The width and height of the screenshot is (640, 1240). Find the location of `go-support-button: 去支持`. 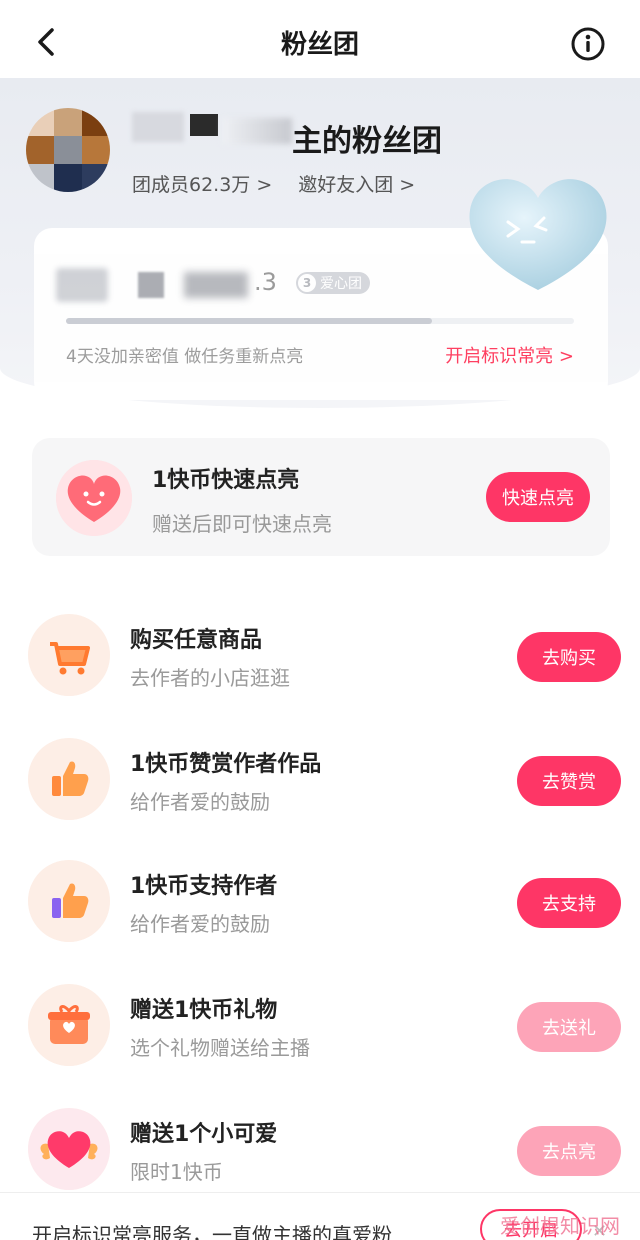

go-support-button: 去支持 is located at coordinates (569, 903).